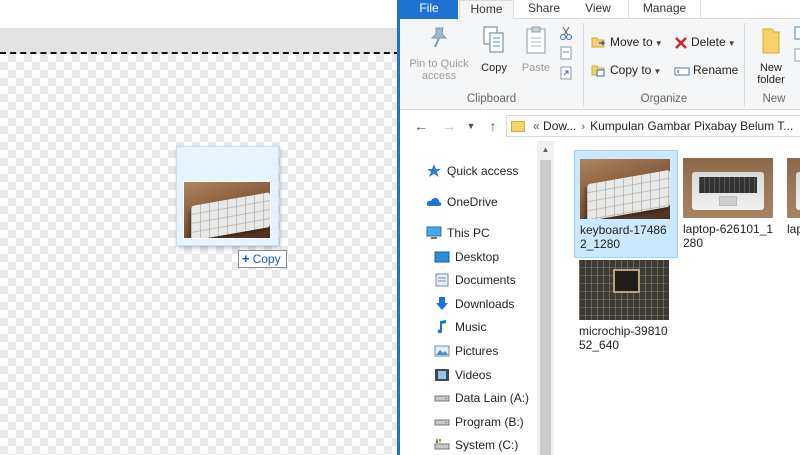 The image size is (800, 455). I want to click on nav-item-drive-a: Data Lain (A:), so click(481, 398).